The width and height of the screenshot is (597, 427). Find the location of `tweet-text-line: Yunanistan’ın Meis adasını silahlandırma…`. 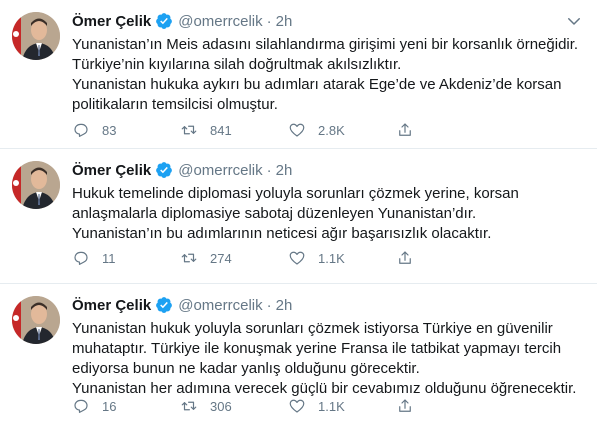

tweet-text-line: Yunanistan’ın Meis adasını silahlandırma… is located at coordinates (325, 44).